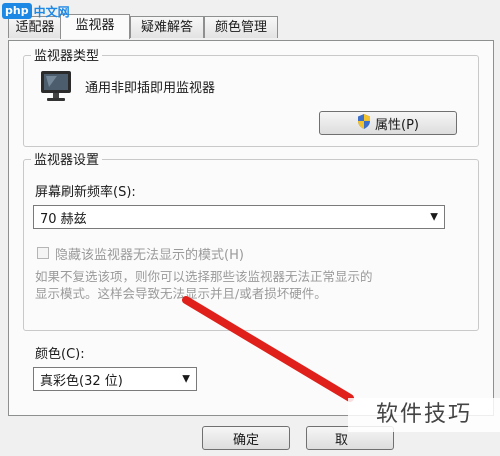 This screenshot has width=500, height=456. Describe the element at coordinates (67, 54) in the screenshot. I see `monitor-type-title: 监视器类型` at that location.